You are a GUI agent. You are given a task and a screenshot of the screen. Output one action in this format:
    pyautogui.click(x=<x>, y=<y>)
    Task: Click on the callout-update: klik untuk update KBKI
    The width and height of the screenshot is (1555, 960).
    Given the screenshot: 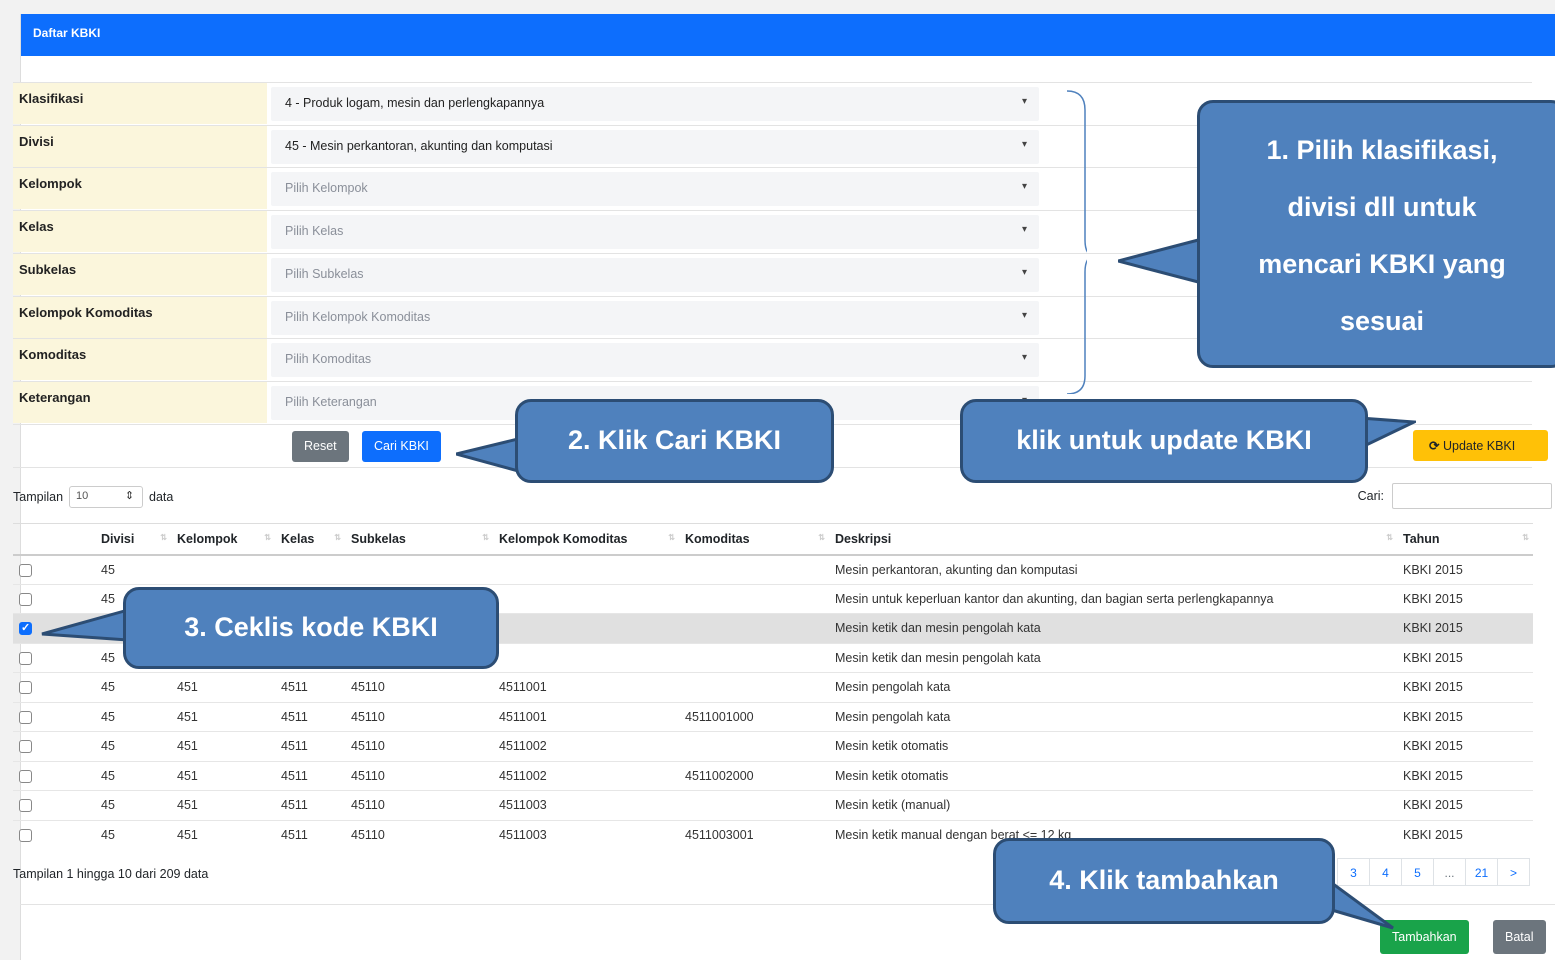 What is the action you would take?
    pyautogui.click(x=1164, y=441)
    